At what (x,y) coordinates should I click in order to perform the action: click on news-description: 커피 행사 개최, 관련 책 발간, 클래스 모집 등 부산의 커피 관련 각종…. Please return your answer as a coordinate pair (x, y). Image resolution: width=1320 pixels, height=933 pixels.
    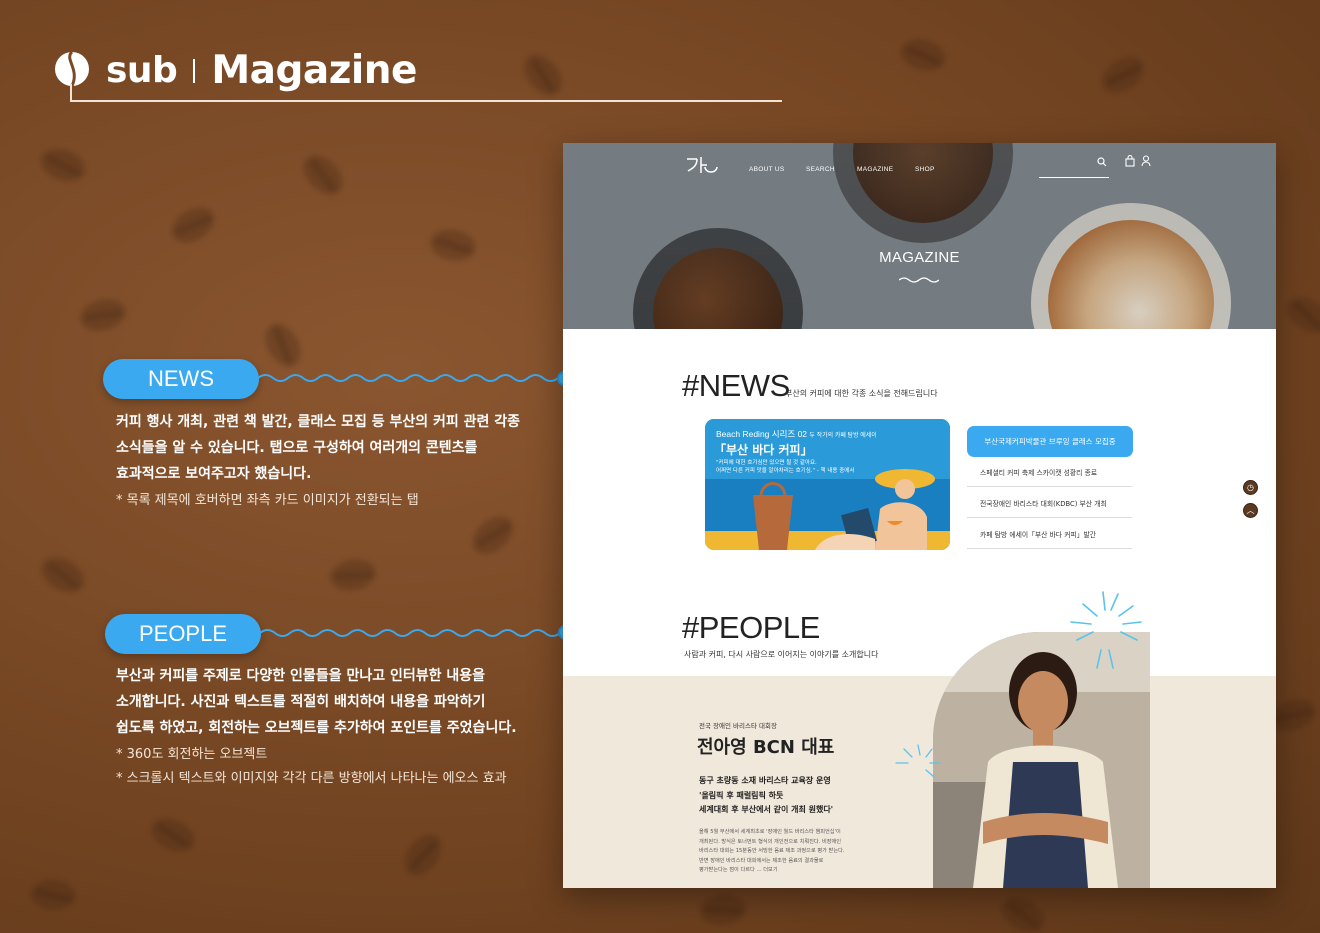
    Looking at the image, I should click on (318, 448).